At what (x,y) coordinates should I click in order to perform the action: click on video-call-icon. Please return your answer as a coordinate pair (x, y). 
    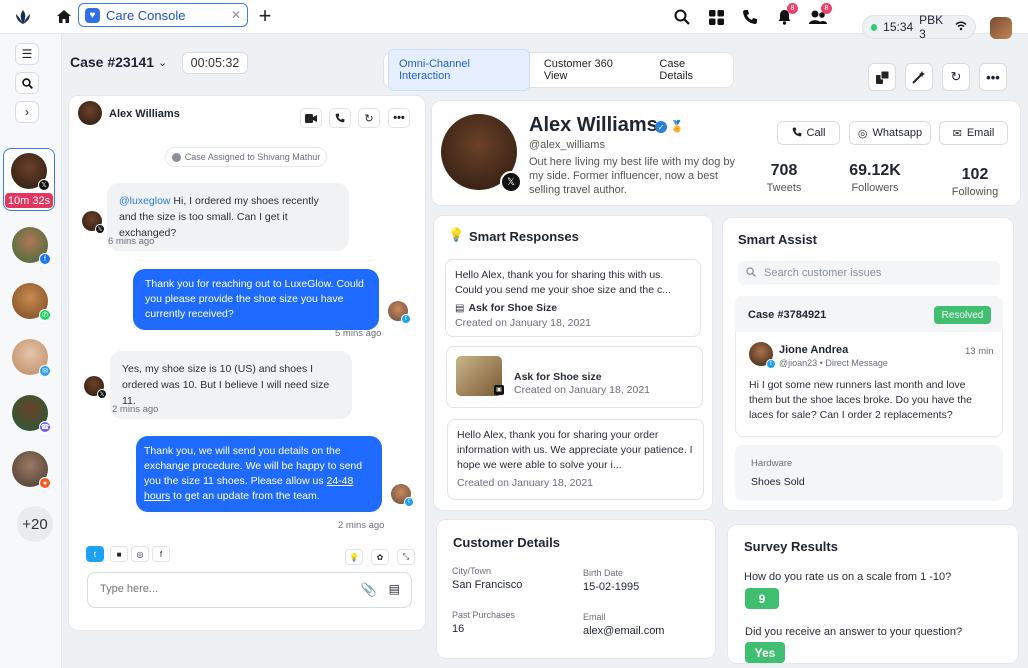
    Looking at the image, I should click on (311, 118).